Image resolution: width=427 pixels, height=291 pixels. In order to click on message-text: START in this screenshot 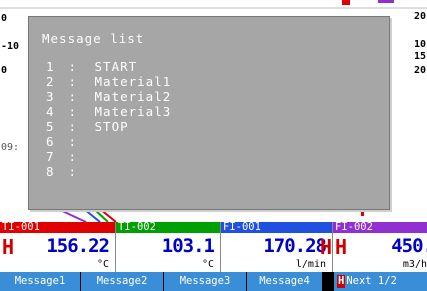, I will do `click(116, 66)`.